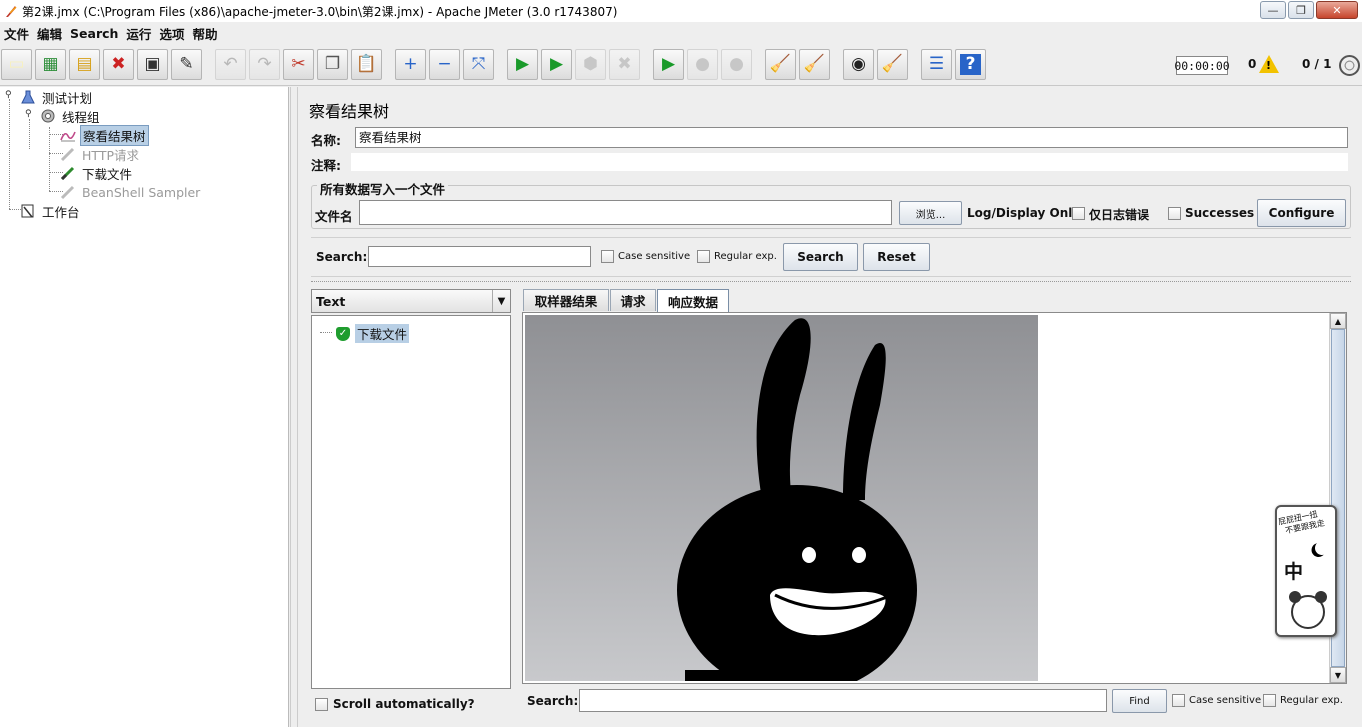 The image size is (1362, 727). I want to click on tree-item-workbench: 工作台, so click(51, 211).